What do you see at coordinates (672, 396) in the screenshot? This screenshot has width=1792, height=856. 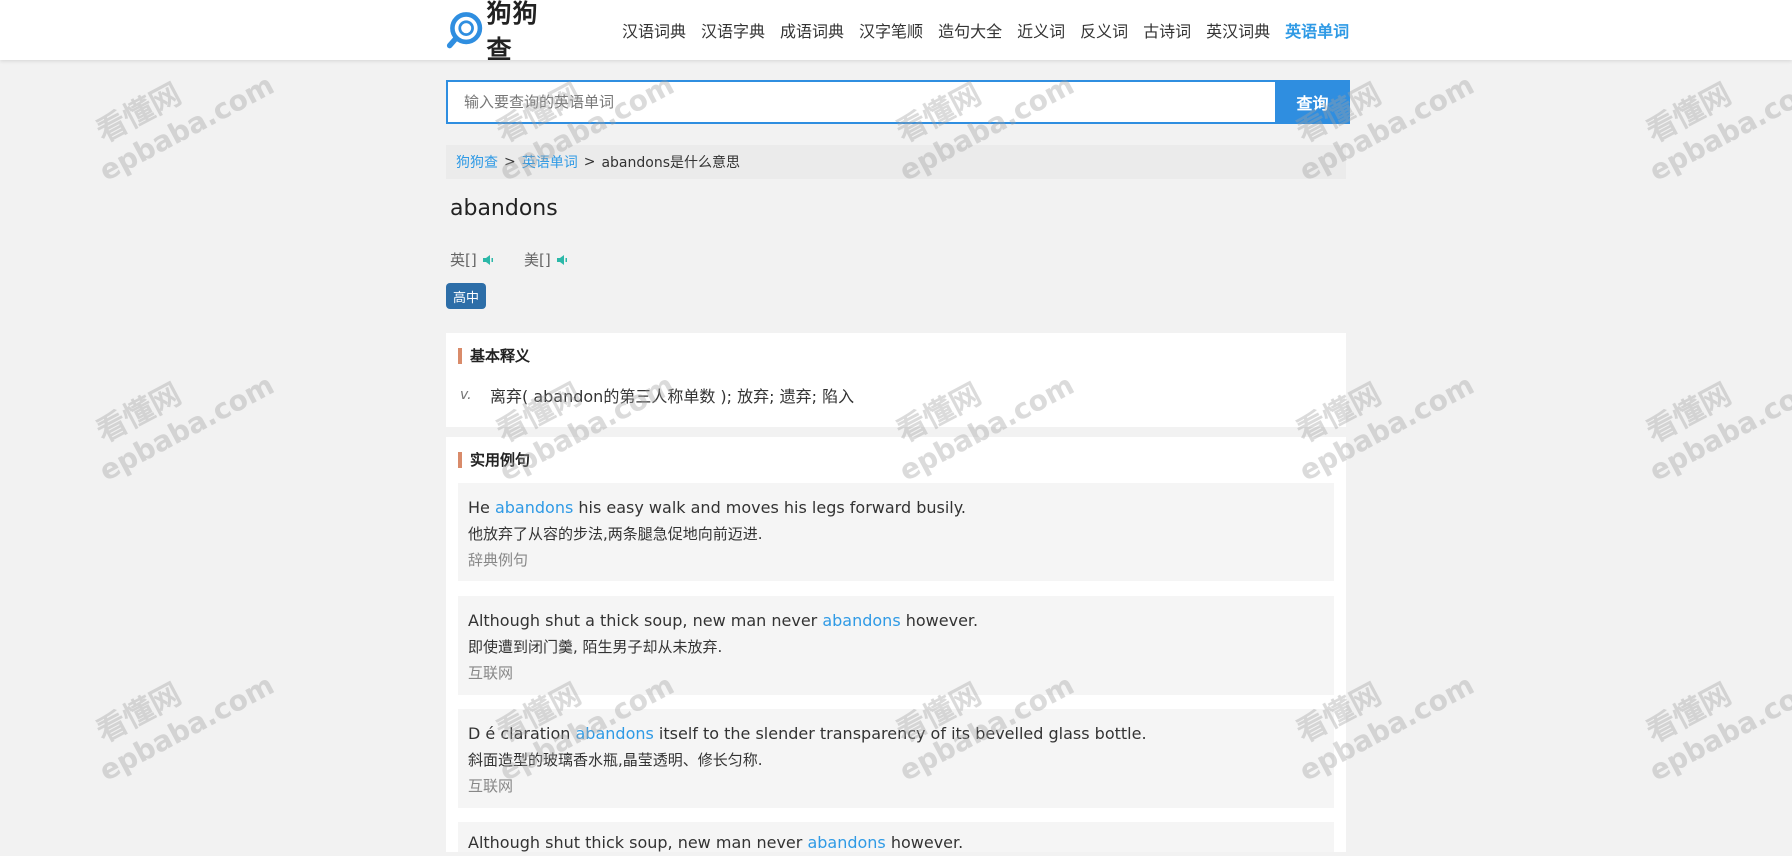 I see `definition-text: 离弃( abandon的第三人称单数 ); 放弃; 遗弃; 陷入` at bounding box center [672, 396].